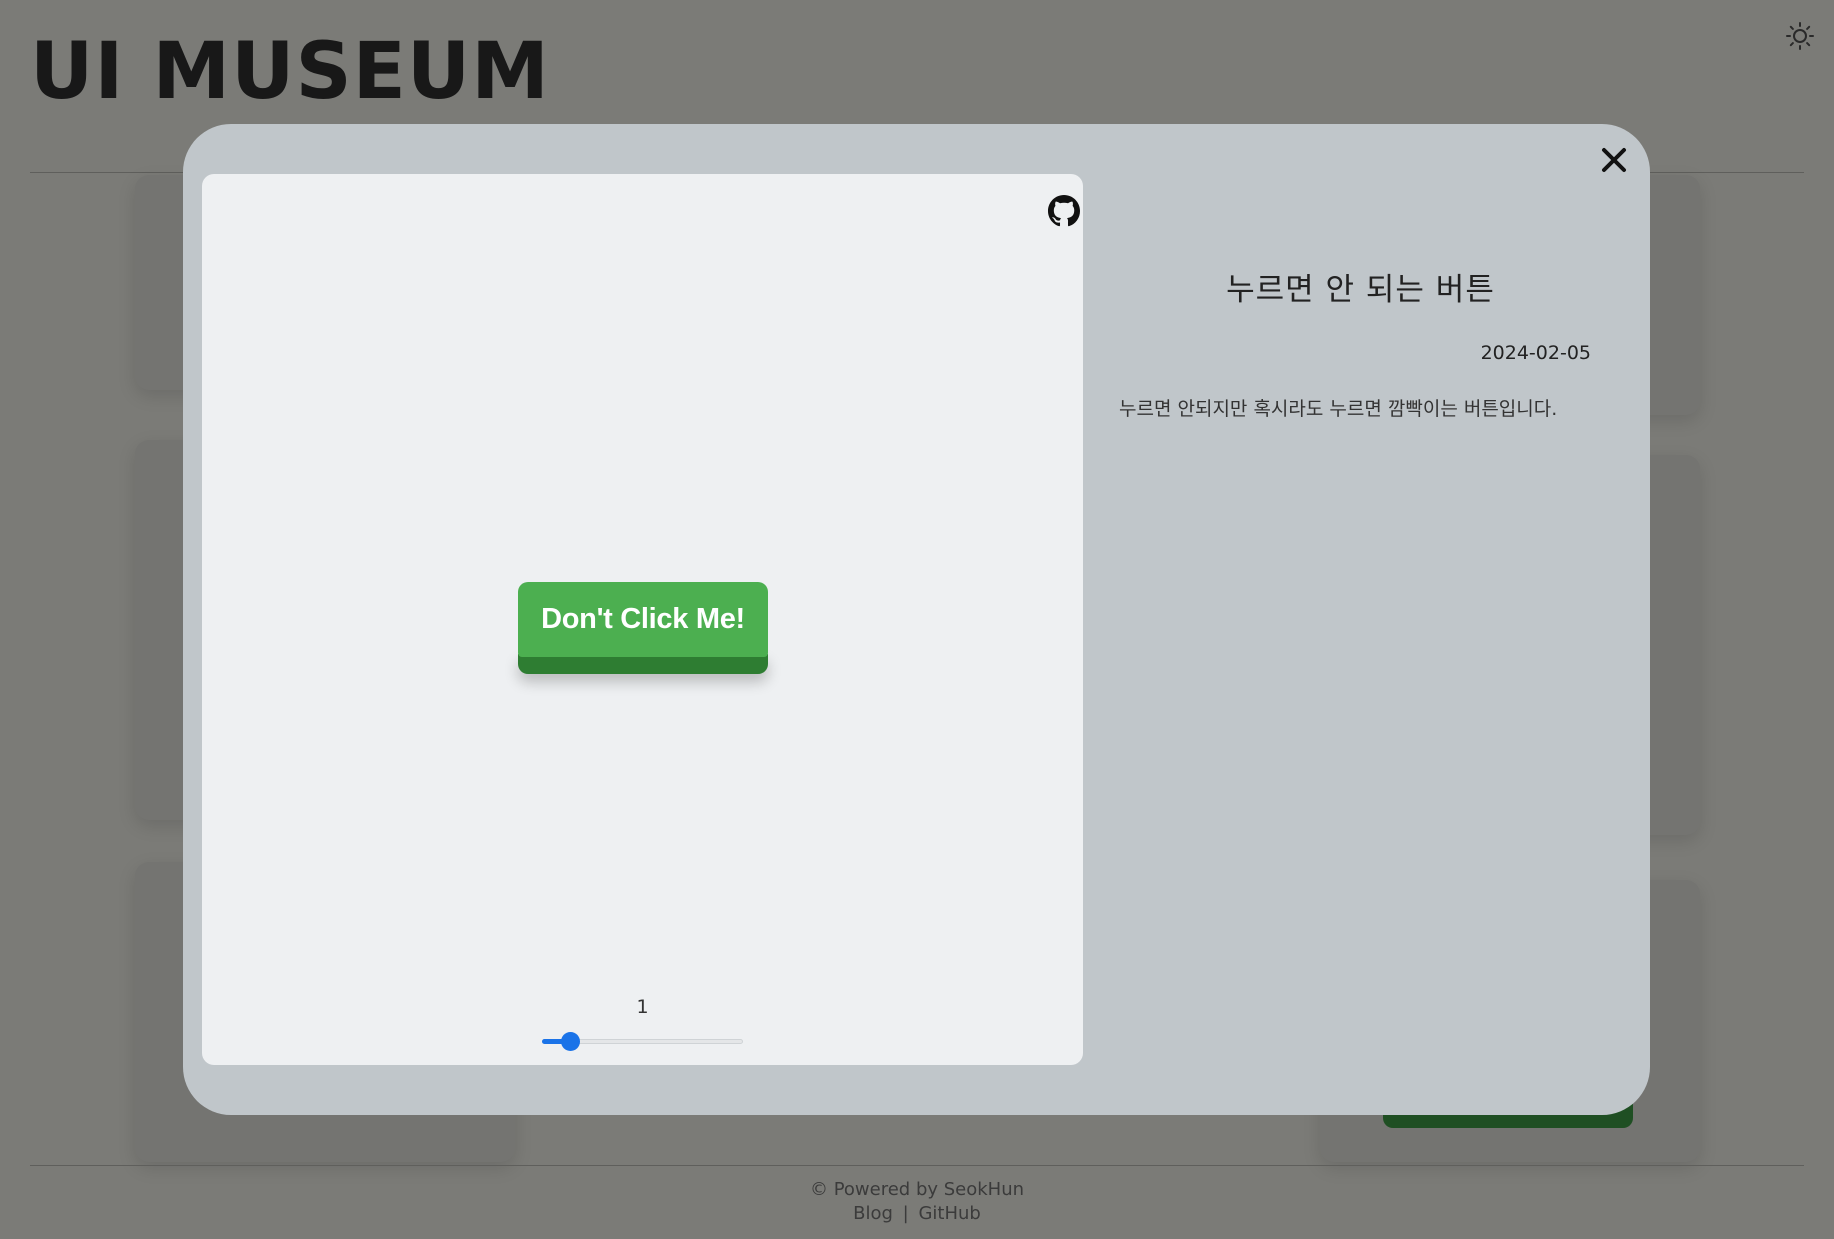 This screenshot has width=1834, height=1239. Describe the element at coordinates (917, 1165) in the screenshot. I see `footer-divider` at that location.